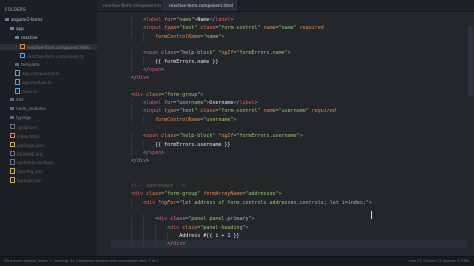 This screenshot has height=266, width=474. What do you see at coordinates (188, 28) in the screenshot?
I see `code-token: "text"` at bounding box center [188, 28].